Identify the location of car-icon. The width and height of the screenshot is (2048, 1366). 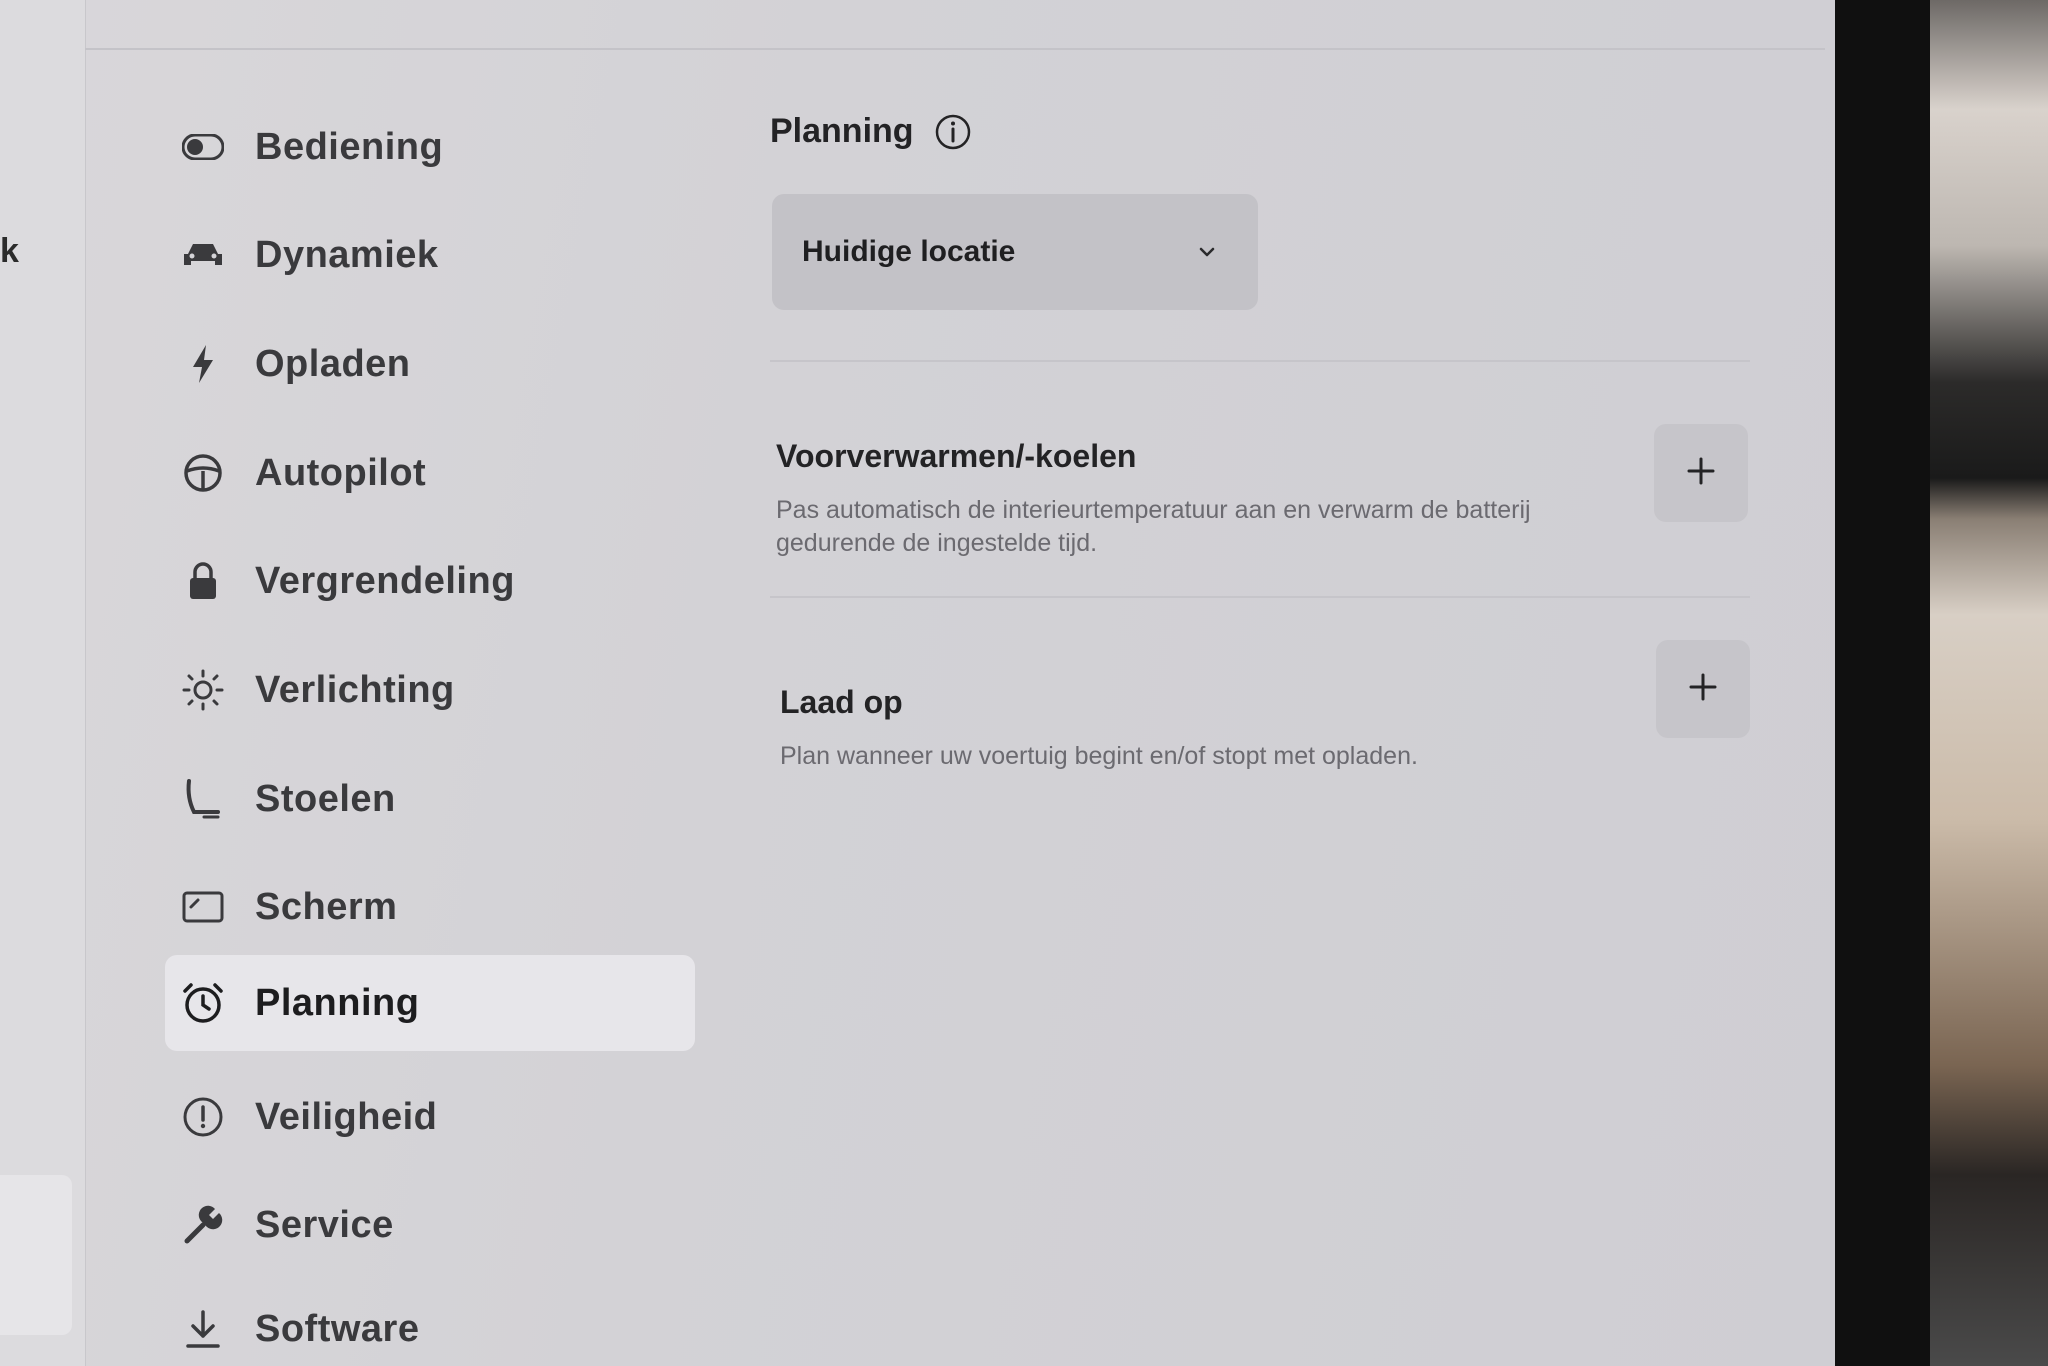
(203, 255).